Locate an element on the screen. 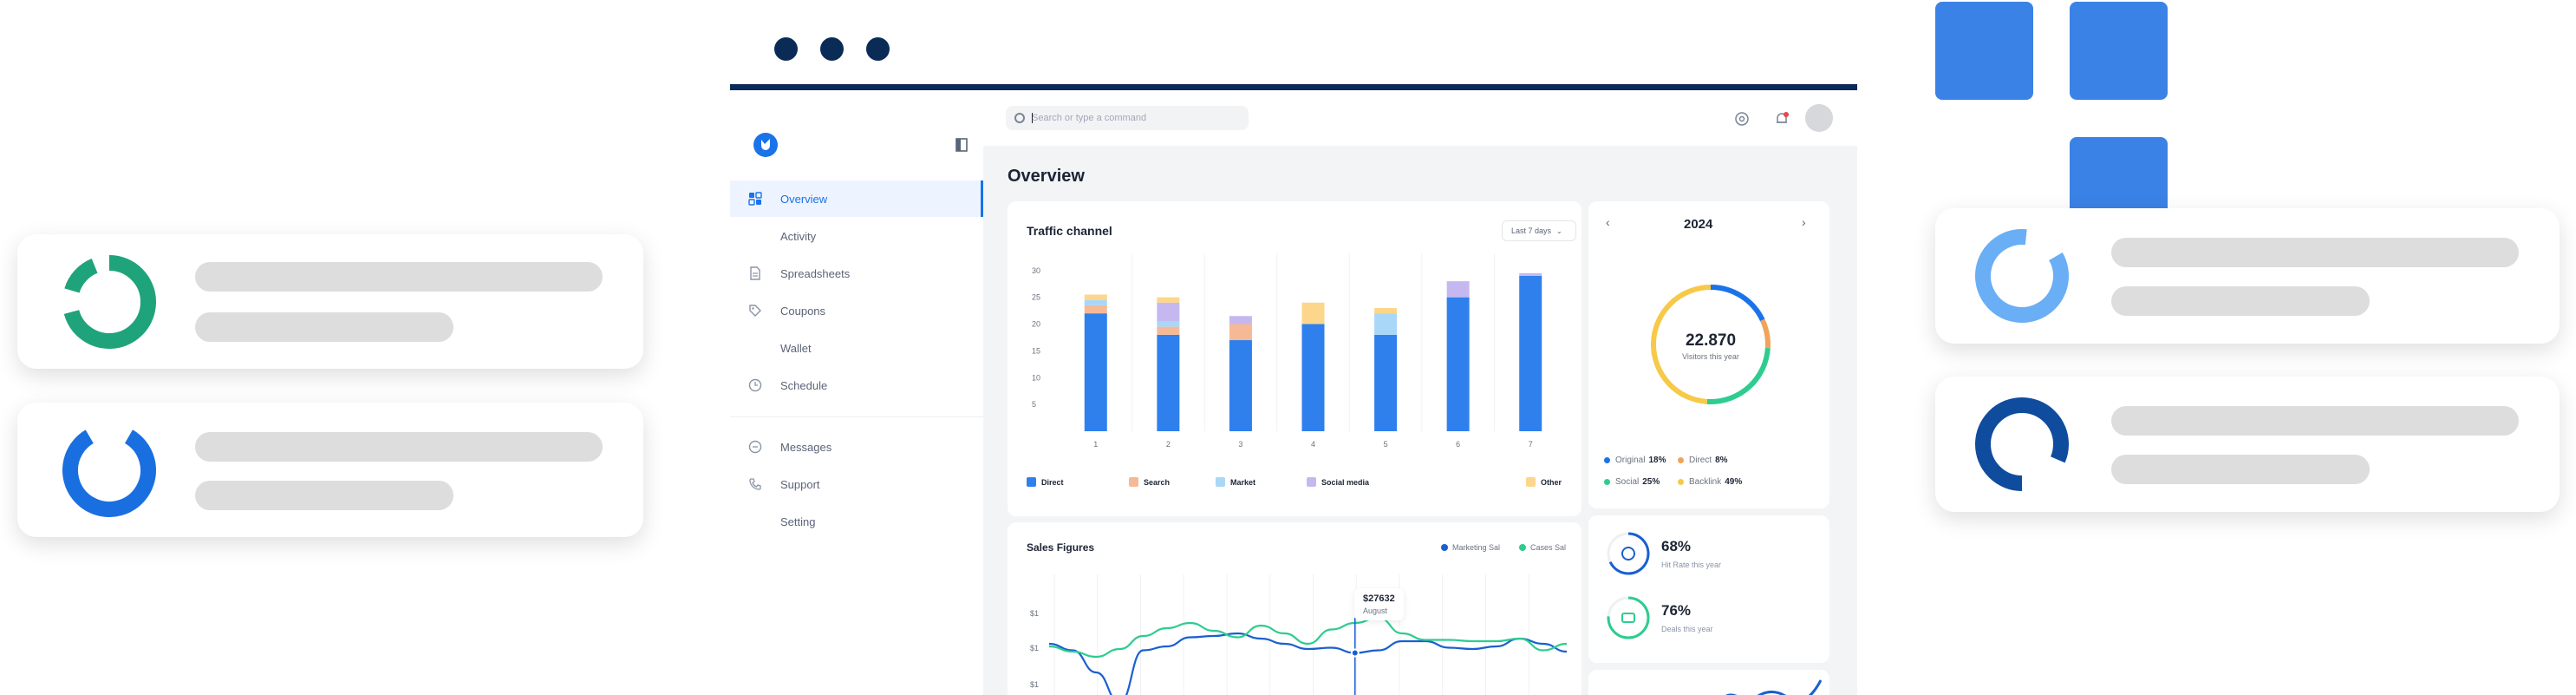 The width and height of the screenshot is (2576, 695). mini-chart-line is located at coordinates (1774, 687).